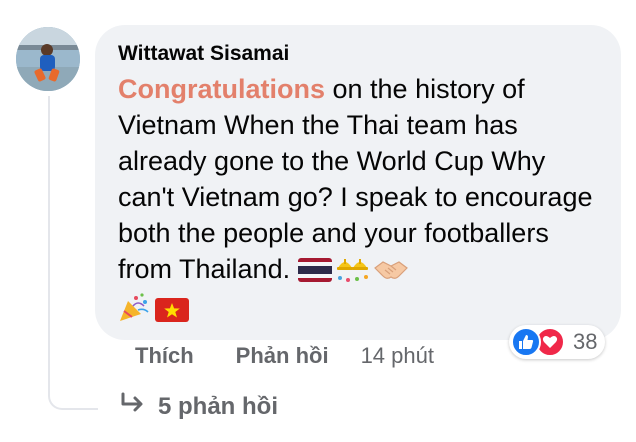 This screenshot has width=636, height=442. I want to click on avatar, so click(48, 59).